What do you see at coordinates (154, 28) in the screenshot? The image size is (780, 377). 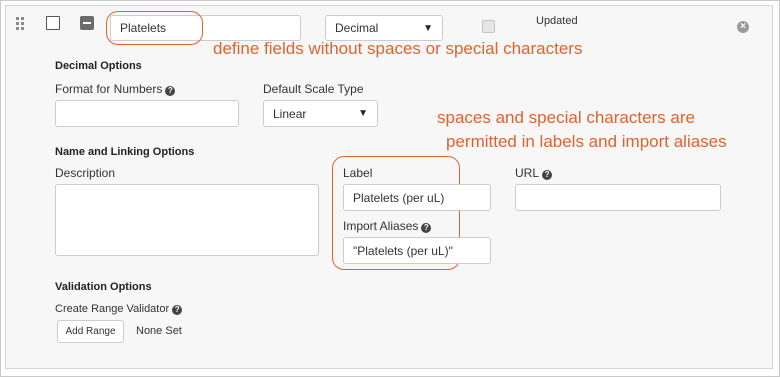 I see `name-callout-outline` at bounding box center [154, 28].